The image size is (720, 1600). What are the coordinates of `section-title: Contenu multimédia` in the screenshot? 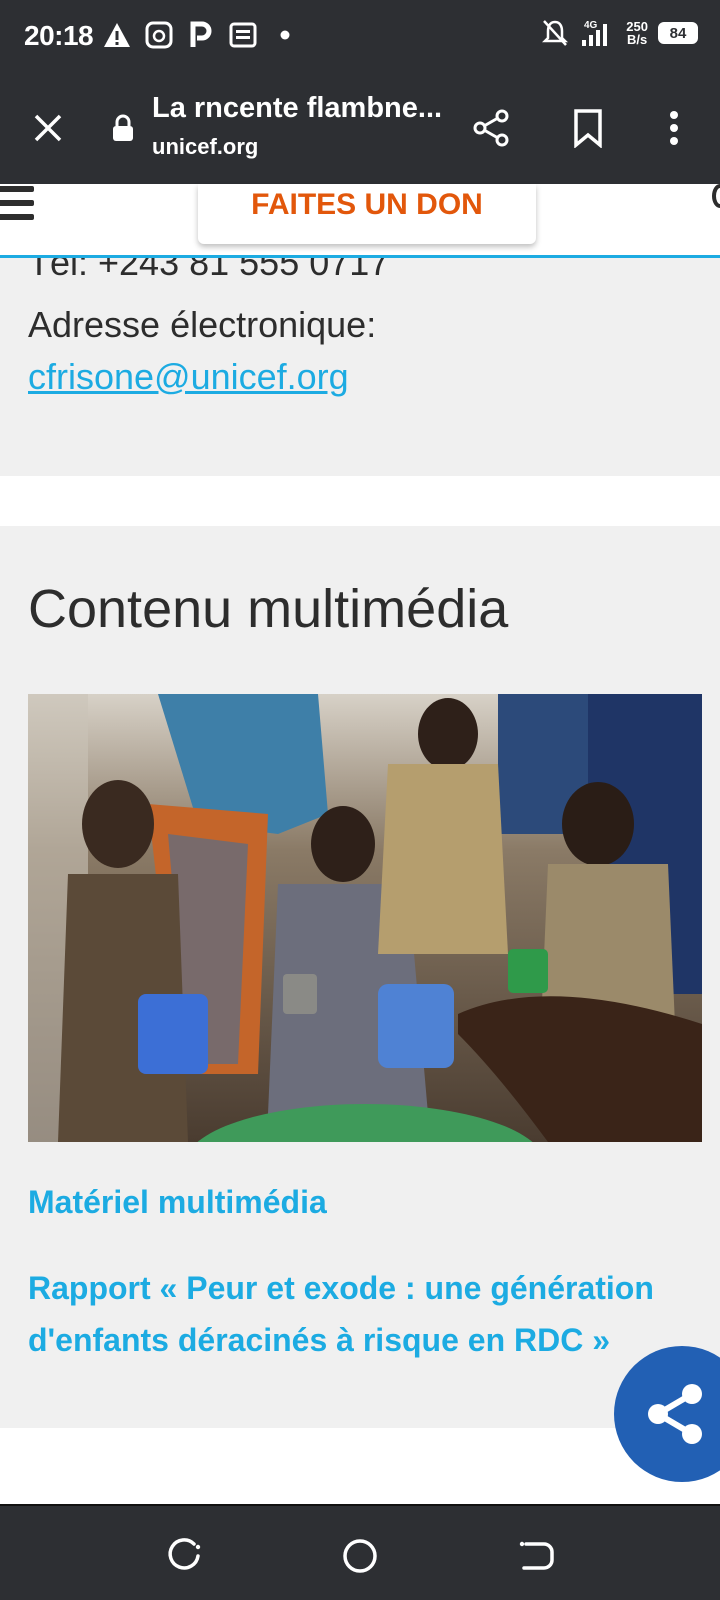 It's located at (268, 609).